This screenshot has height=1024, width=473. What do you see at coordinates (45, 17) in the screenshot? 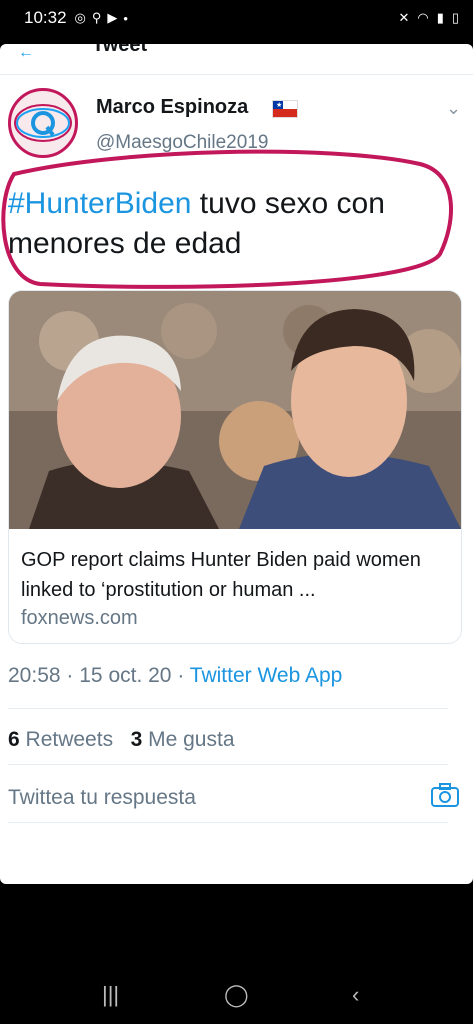
I see `status-time: 10:32` at bounding box center [45, 17].